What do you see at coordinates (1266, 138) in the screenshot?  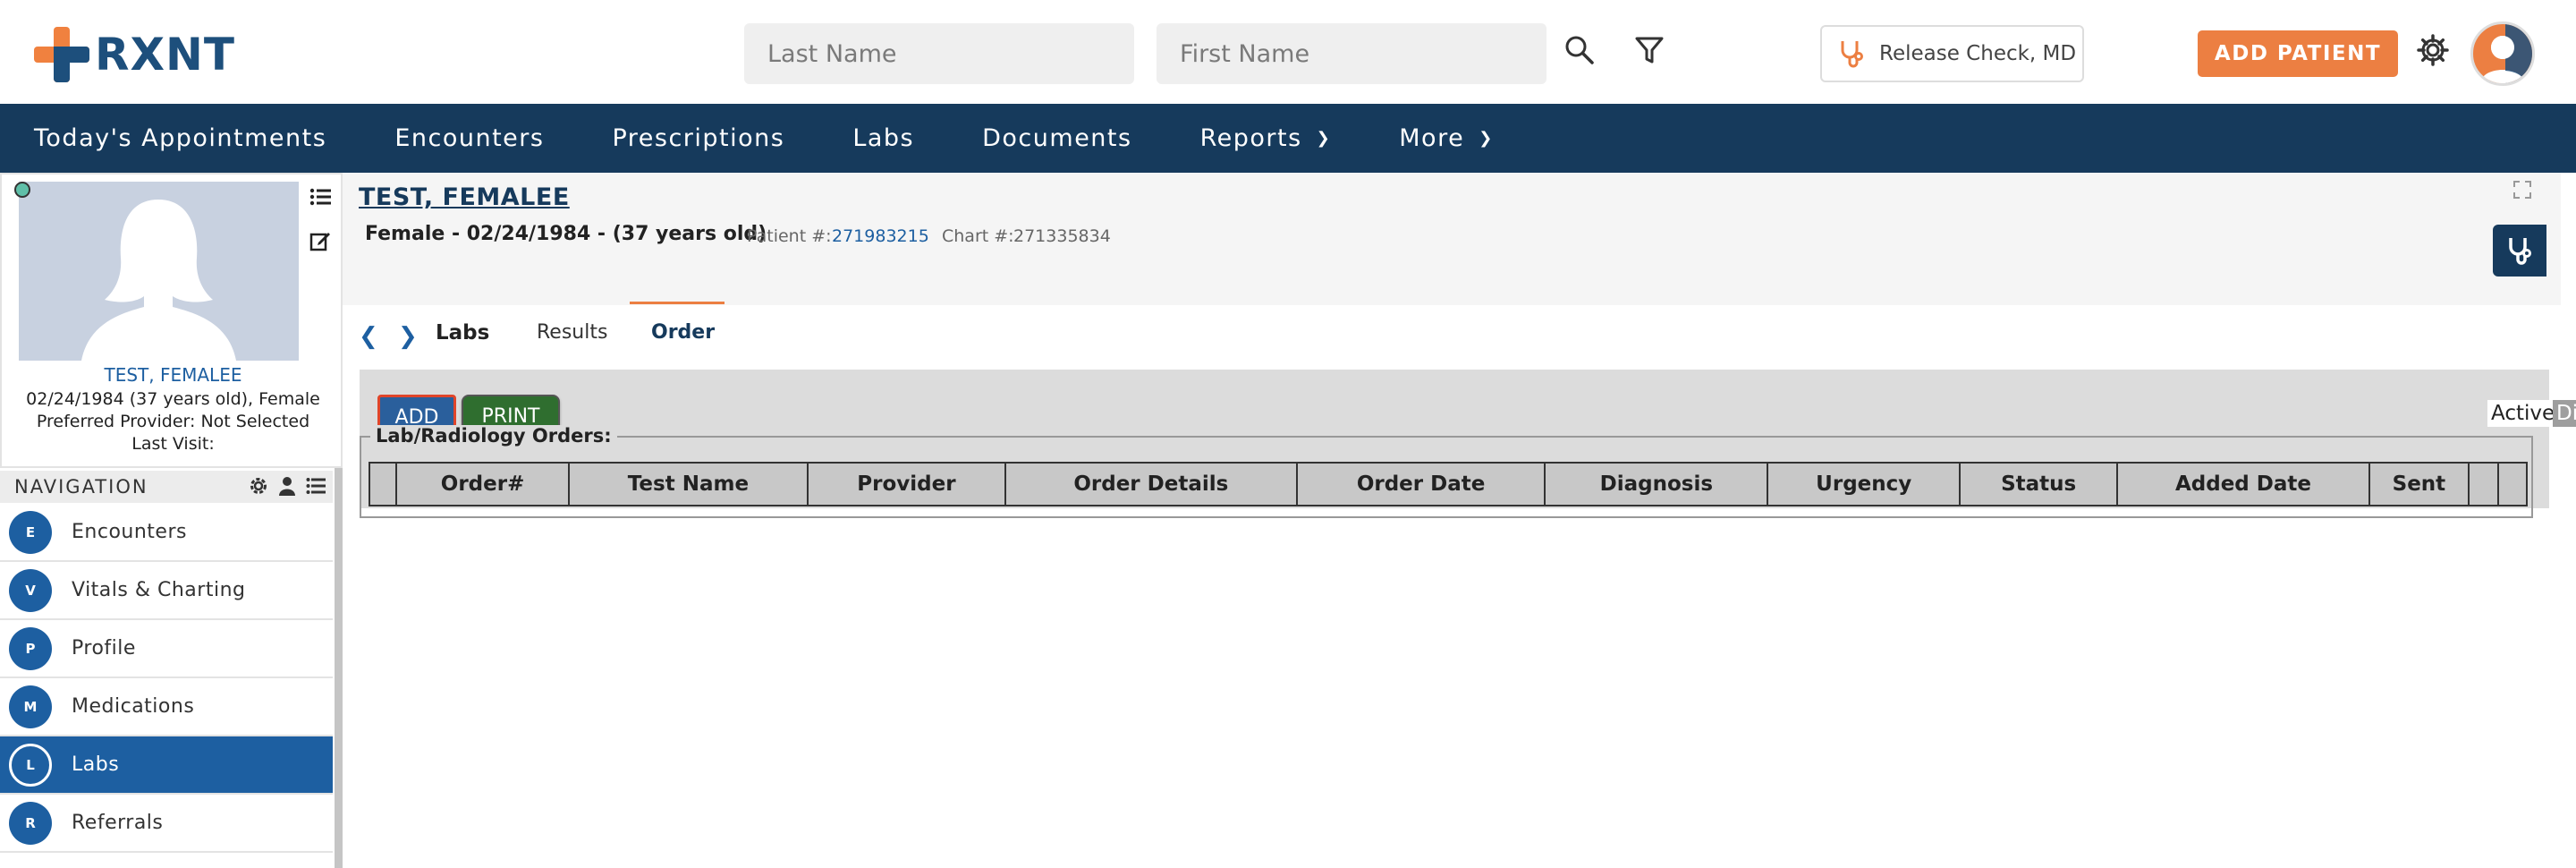 I see `nav-reports: Reports ❯` at bounding box center [1266, 138].